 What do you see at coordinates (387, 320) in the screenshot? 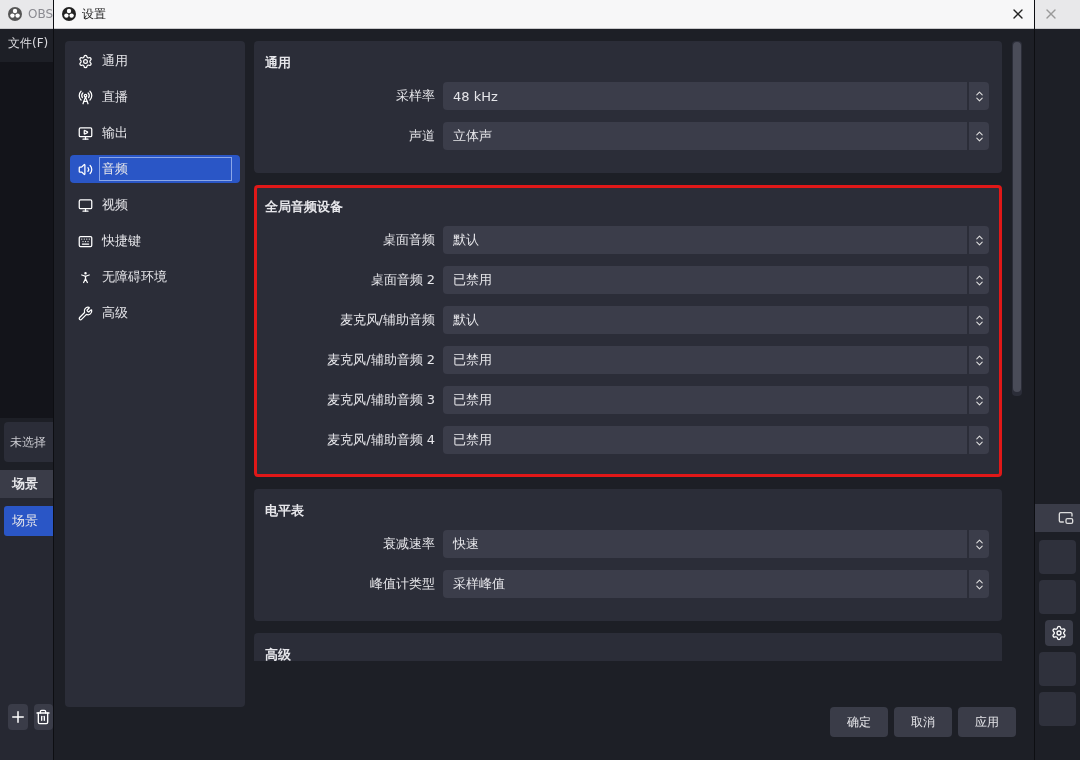
I see `field-label: 麦克风/辅助音频` at bounding box center [387, 320].